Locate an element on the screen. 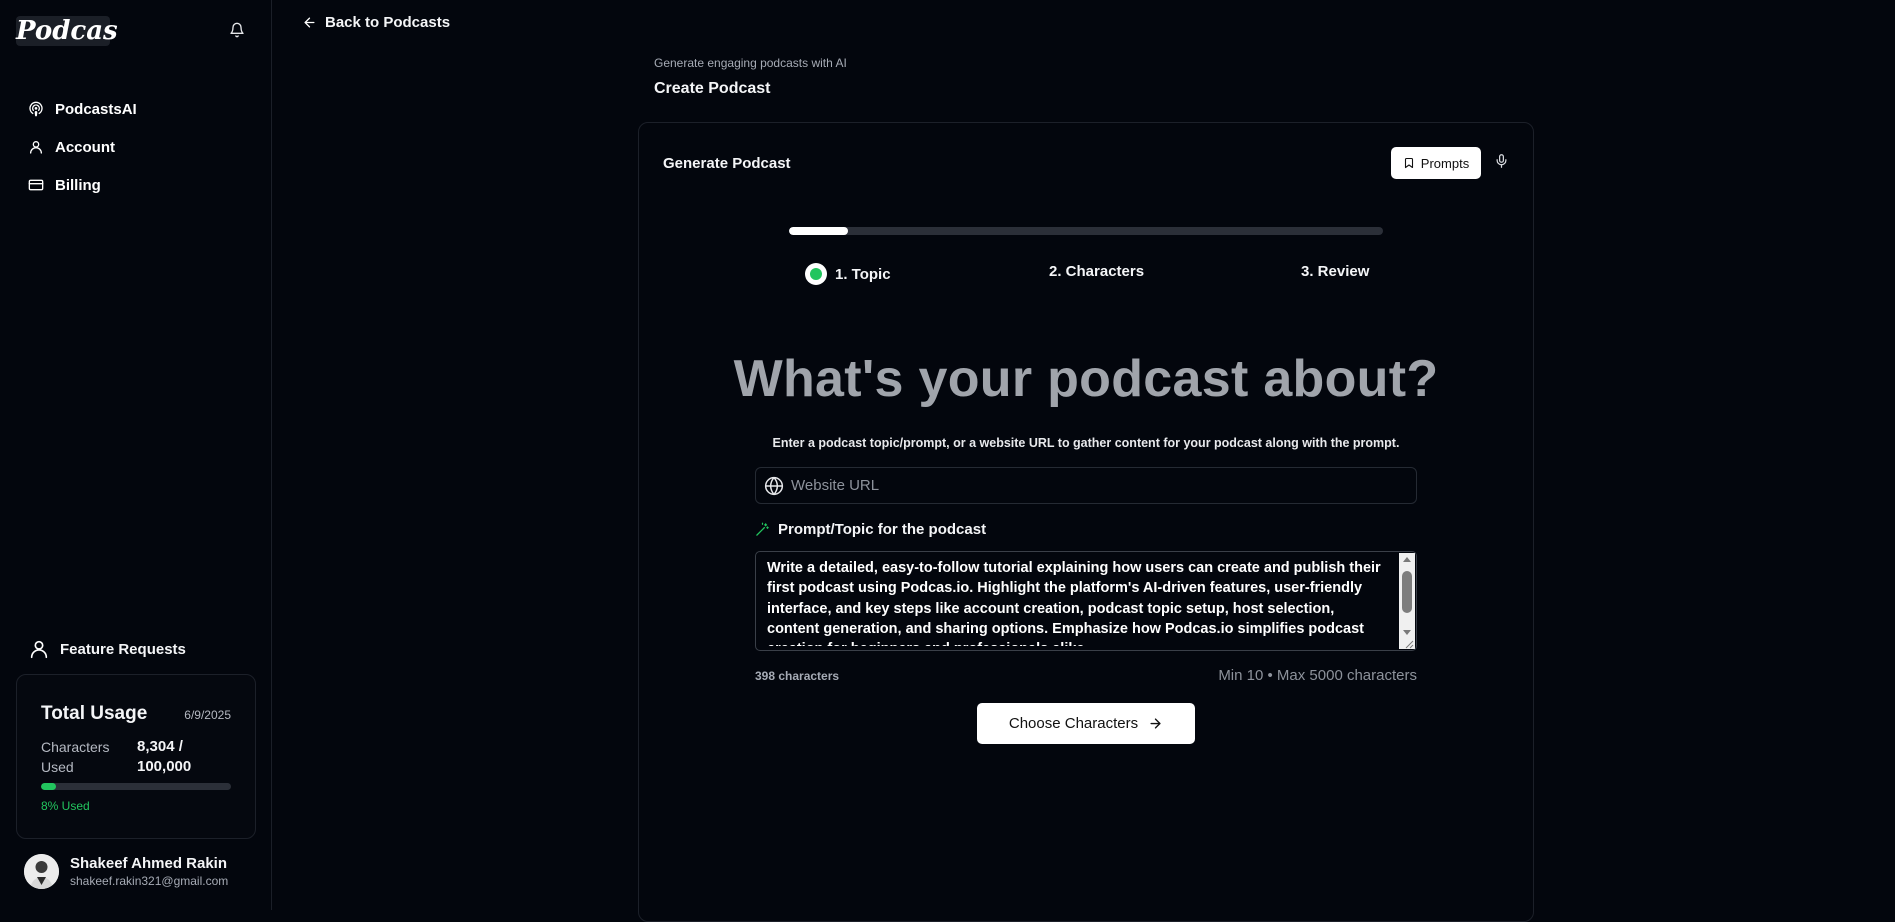  step-label: 3. Review is located at coordinates (1335, 271).